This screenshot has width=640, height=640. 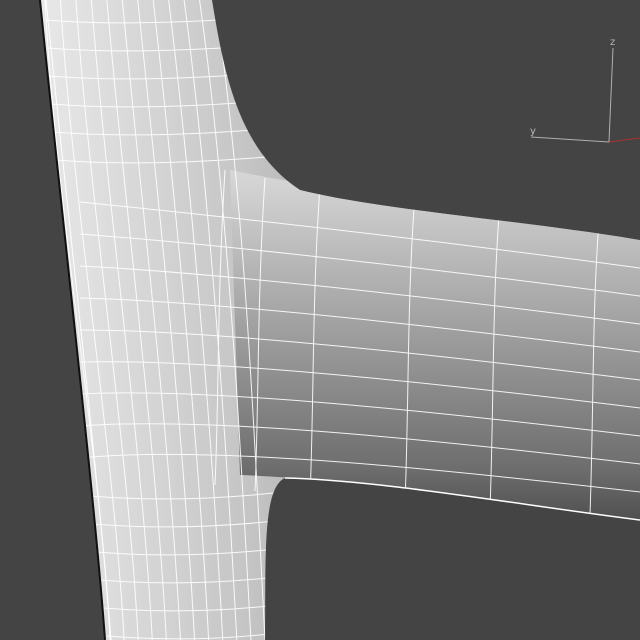 What do you see at coordinates (533, 131) in the screenshot?
I see `y-axis-label: y` at bounding box center [533, 131].